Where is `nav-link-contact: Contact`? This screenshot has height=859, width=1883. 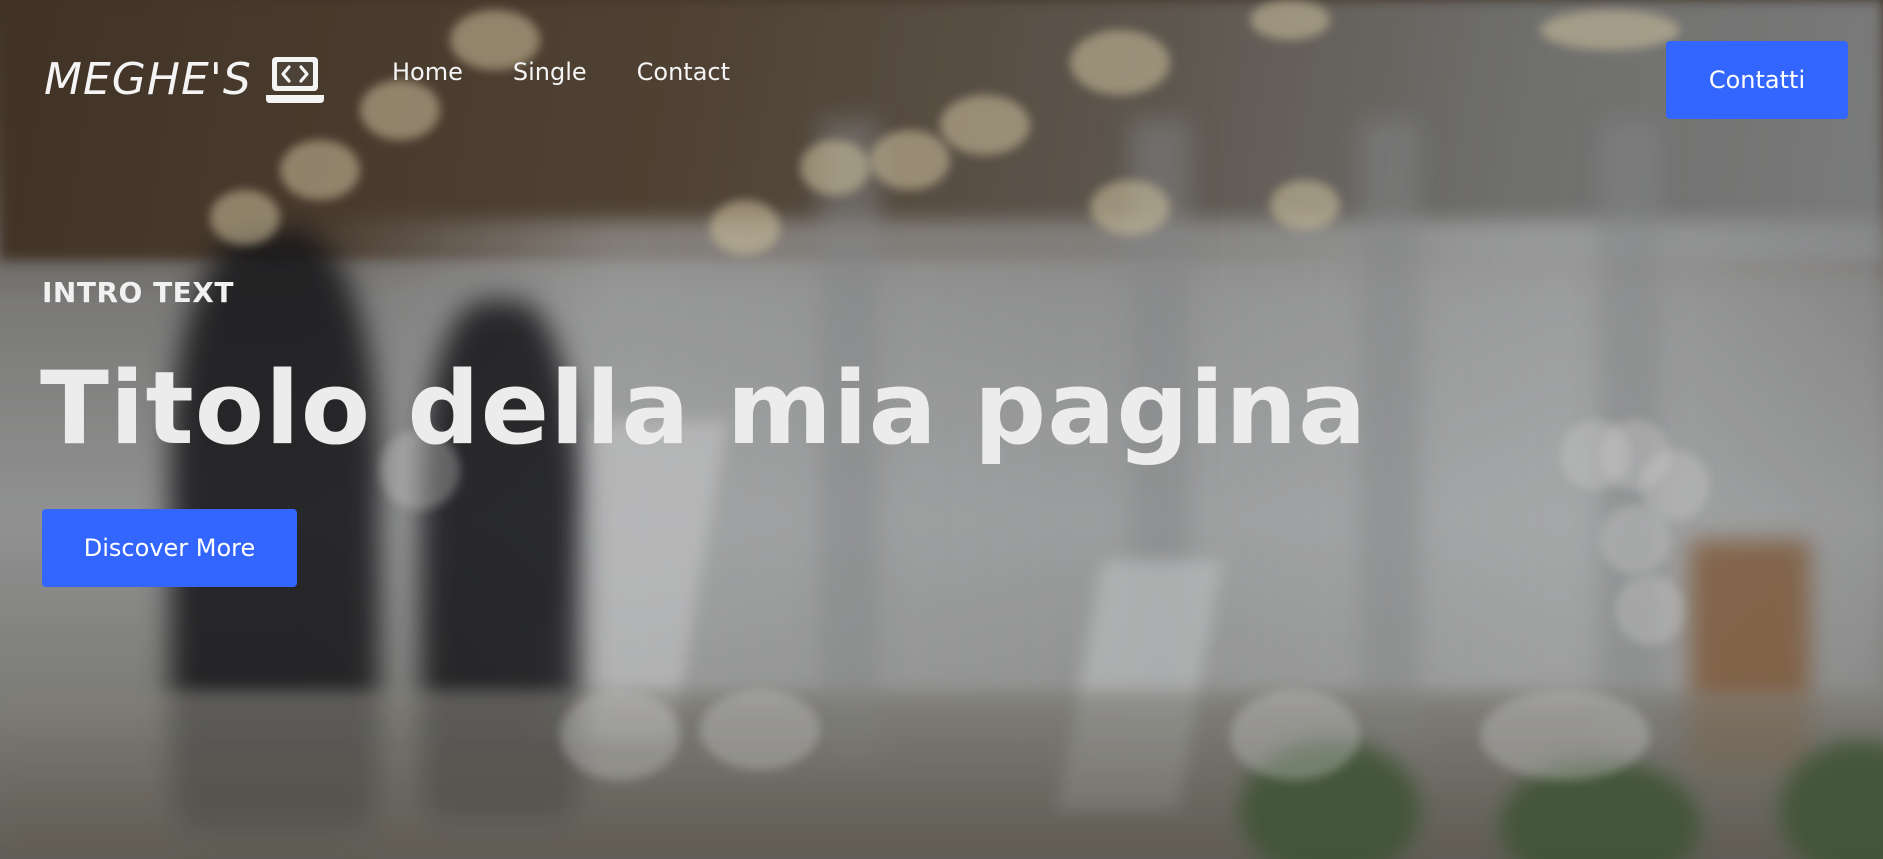
nav-link-contact: Contact is located at coordinates (683, 72).